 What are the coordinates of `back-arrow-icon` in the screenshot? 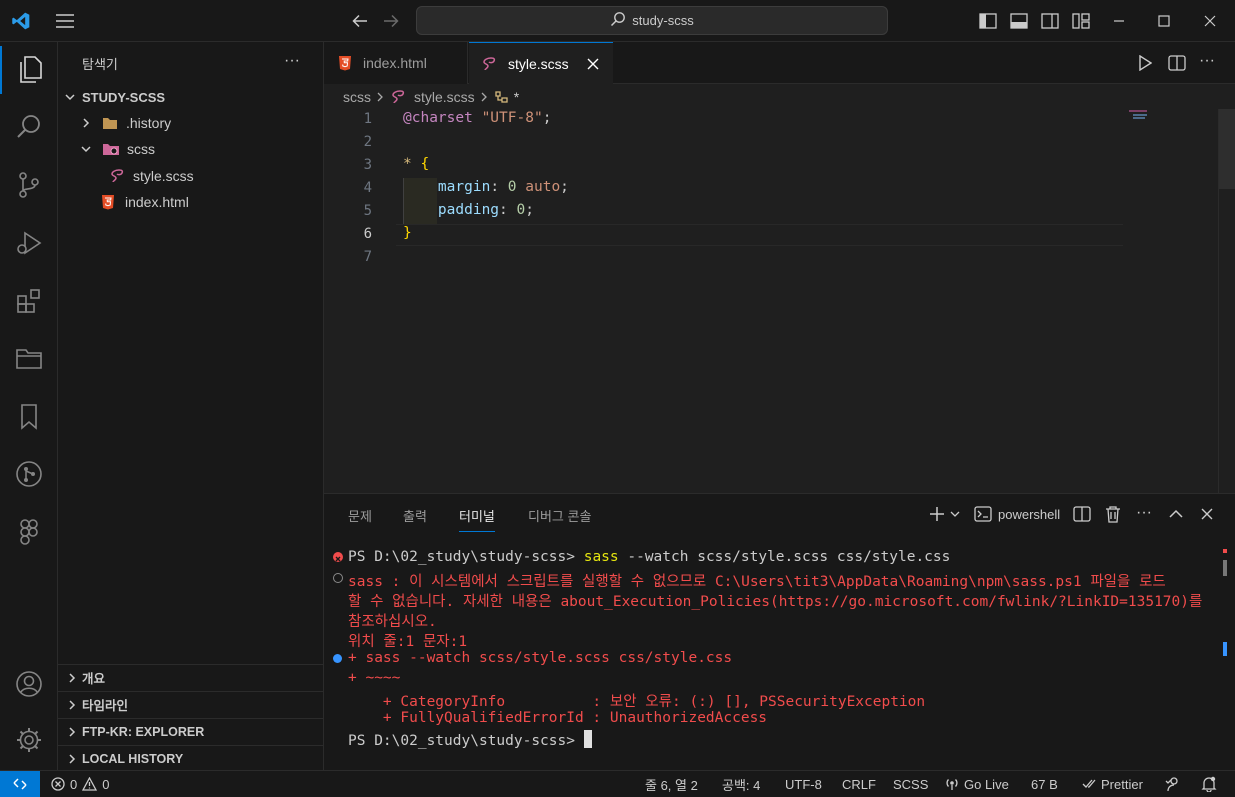 It's located at (360, 21).